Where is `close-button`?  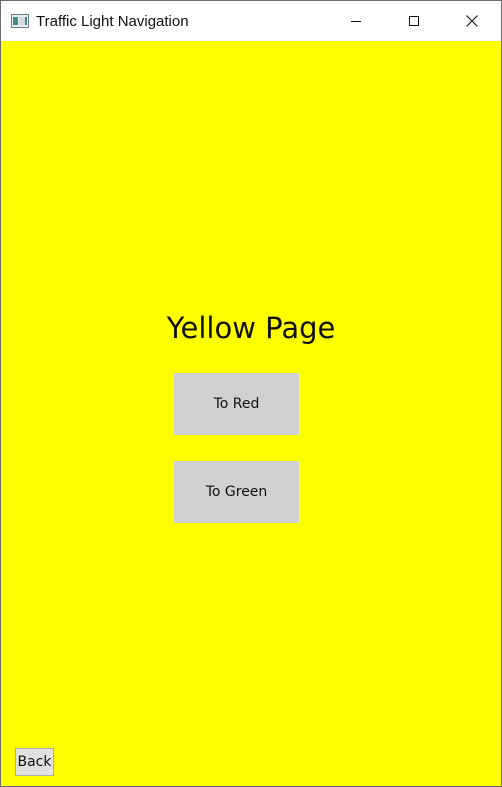
close-button is located at coordinates (472, 21).